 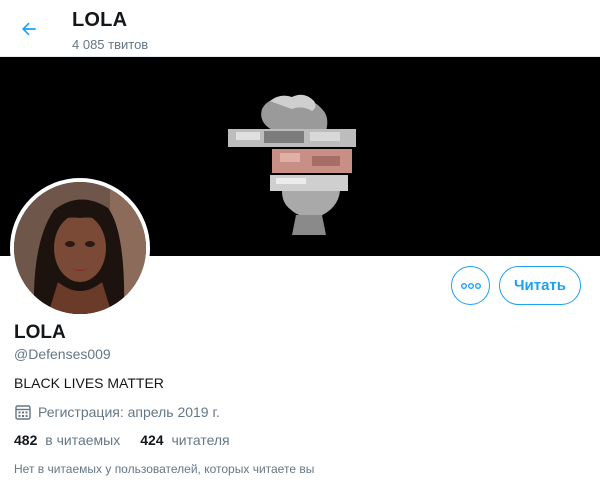 I want to click on more-icon, so click(x=470, y=285).